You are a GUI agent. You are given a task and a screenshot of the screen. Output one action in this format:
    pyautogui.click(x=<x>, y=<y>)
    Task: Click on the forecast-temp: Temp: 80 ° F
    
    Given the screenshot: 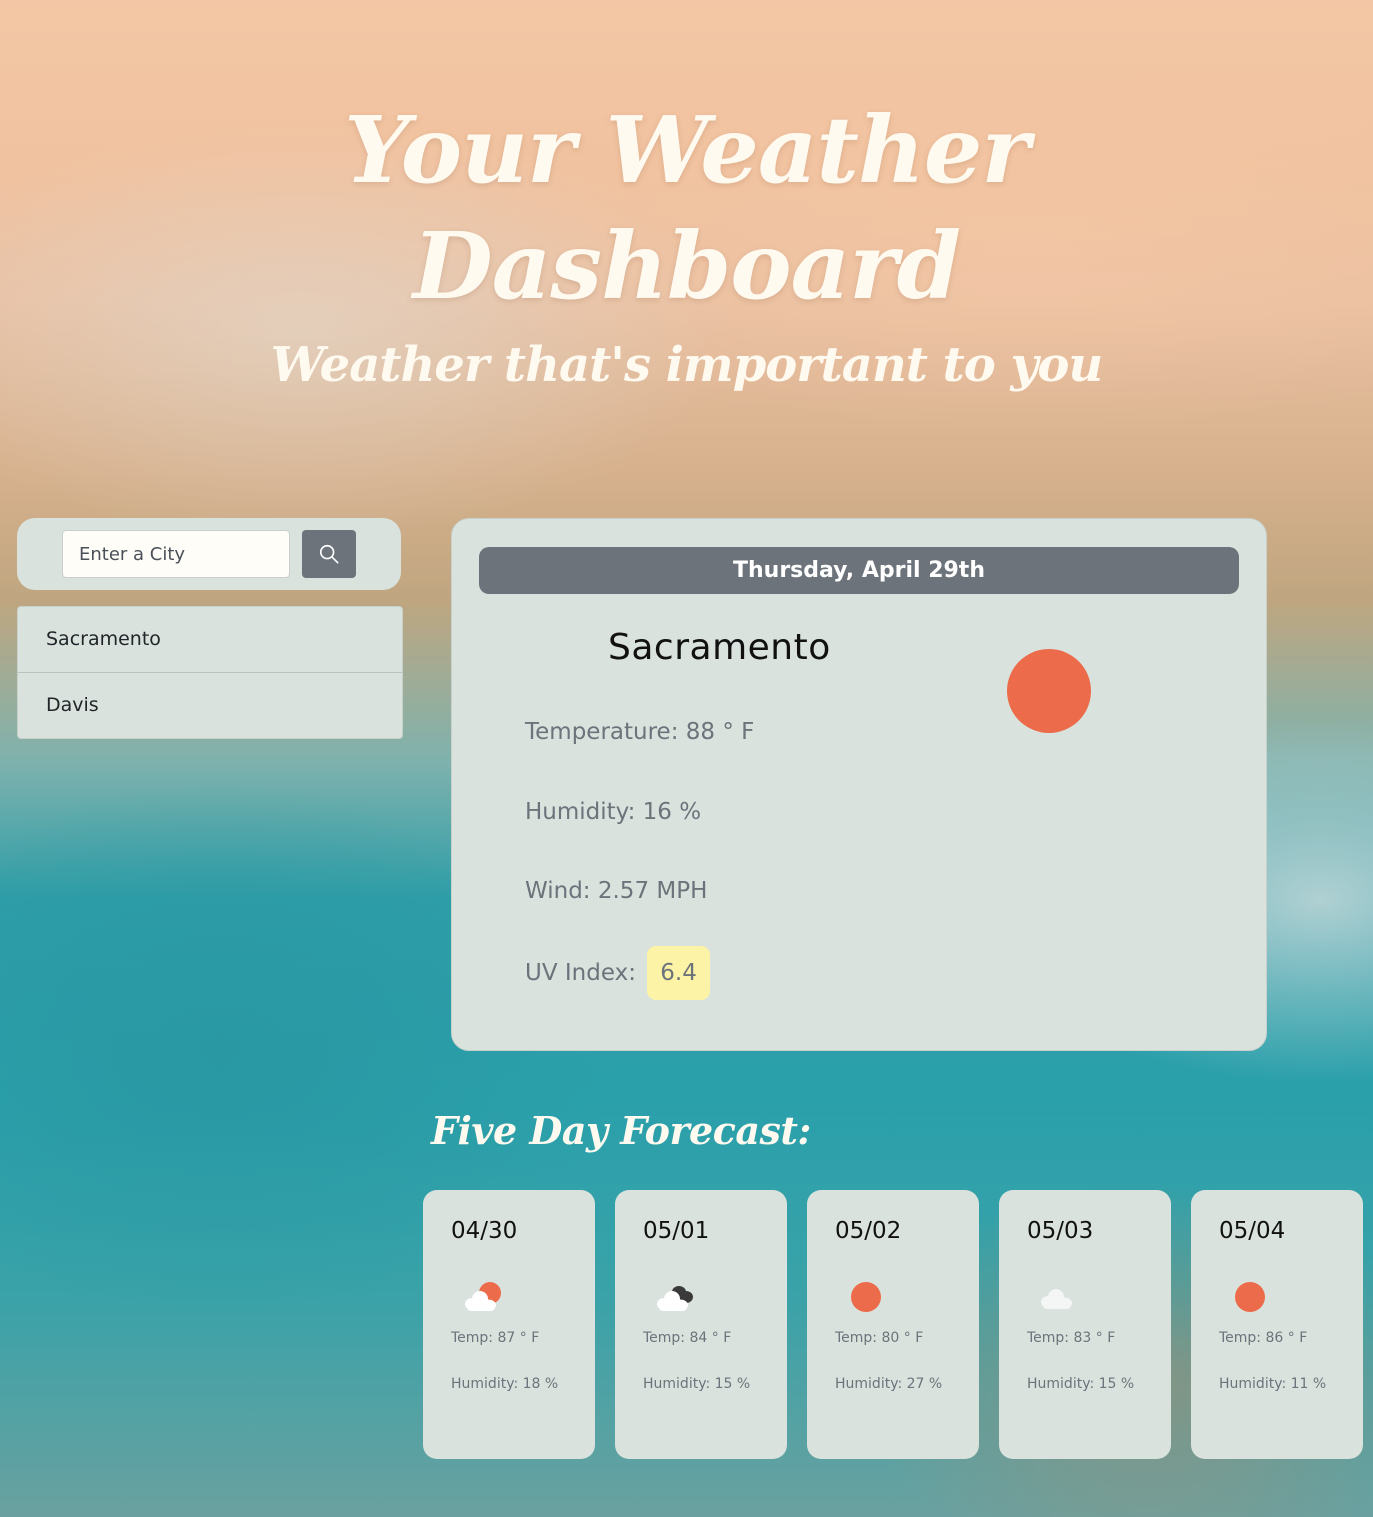 What is the action you would take?
    pyautogui.click(x=879, y=1338)
    